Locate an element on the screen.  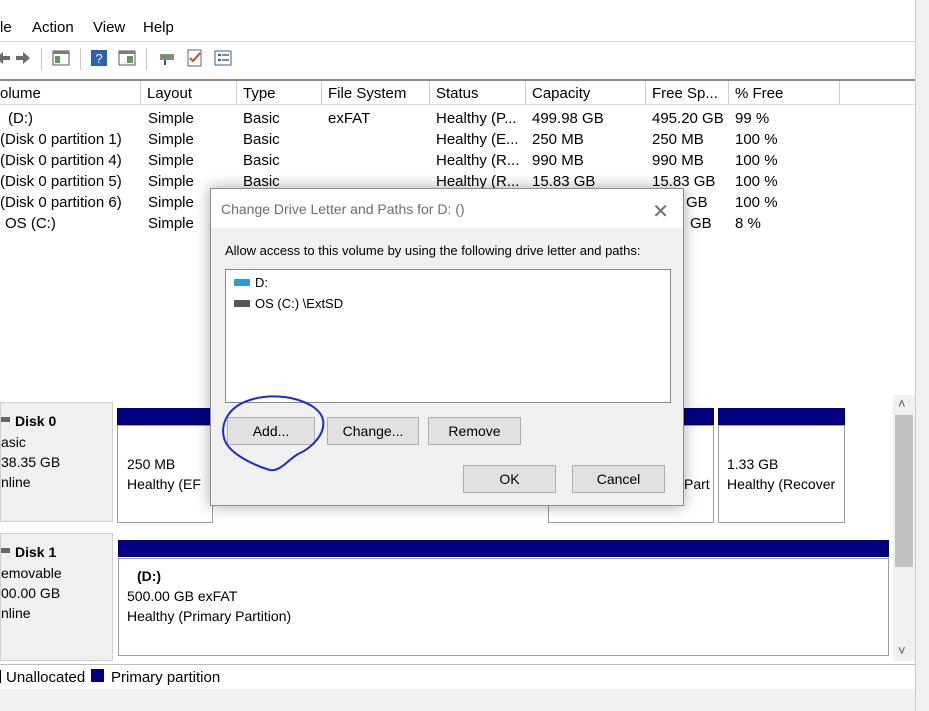
toolbar: ? is located at coordinates (457, 58).